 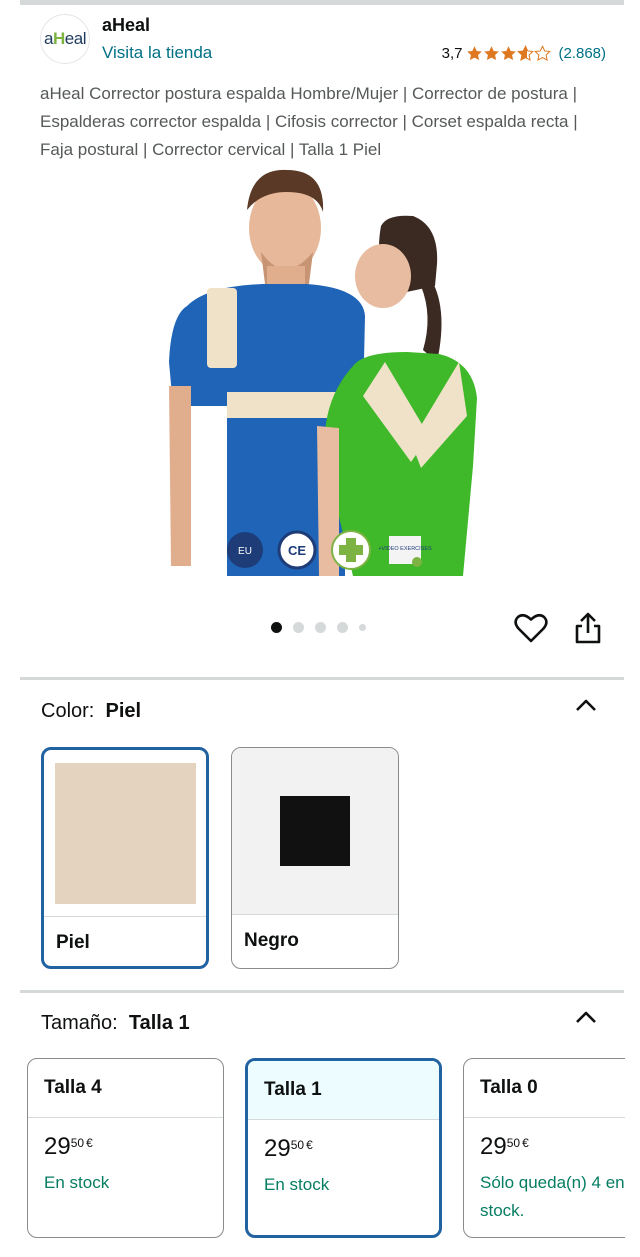 I want to click on brand-logo-text: a, so click(x=48, y=38).